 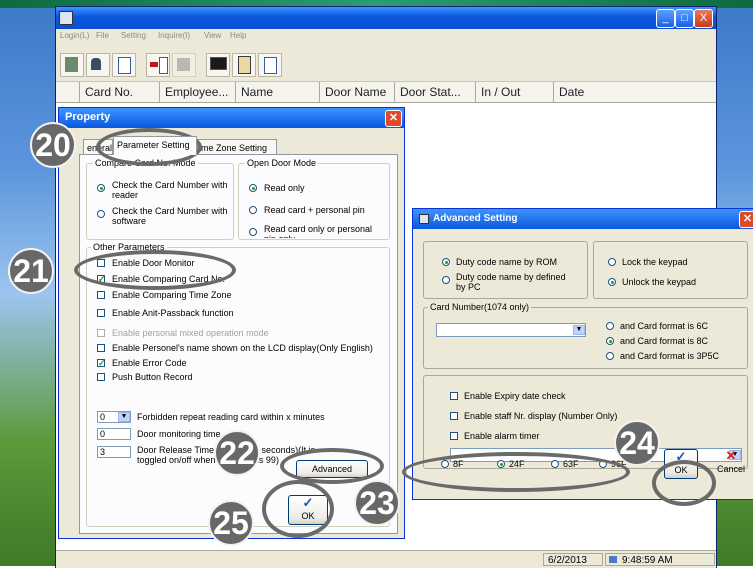 What do you see at coordinates (332, 466) in the screenshot?
I see `annotation-ring-advanced` at bounding box center [332, 466].